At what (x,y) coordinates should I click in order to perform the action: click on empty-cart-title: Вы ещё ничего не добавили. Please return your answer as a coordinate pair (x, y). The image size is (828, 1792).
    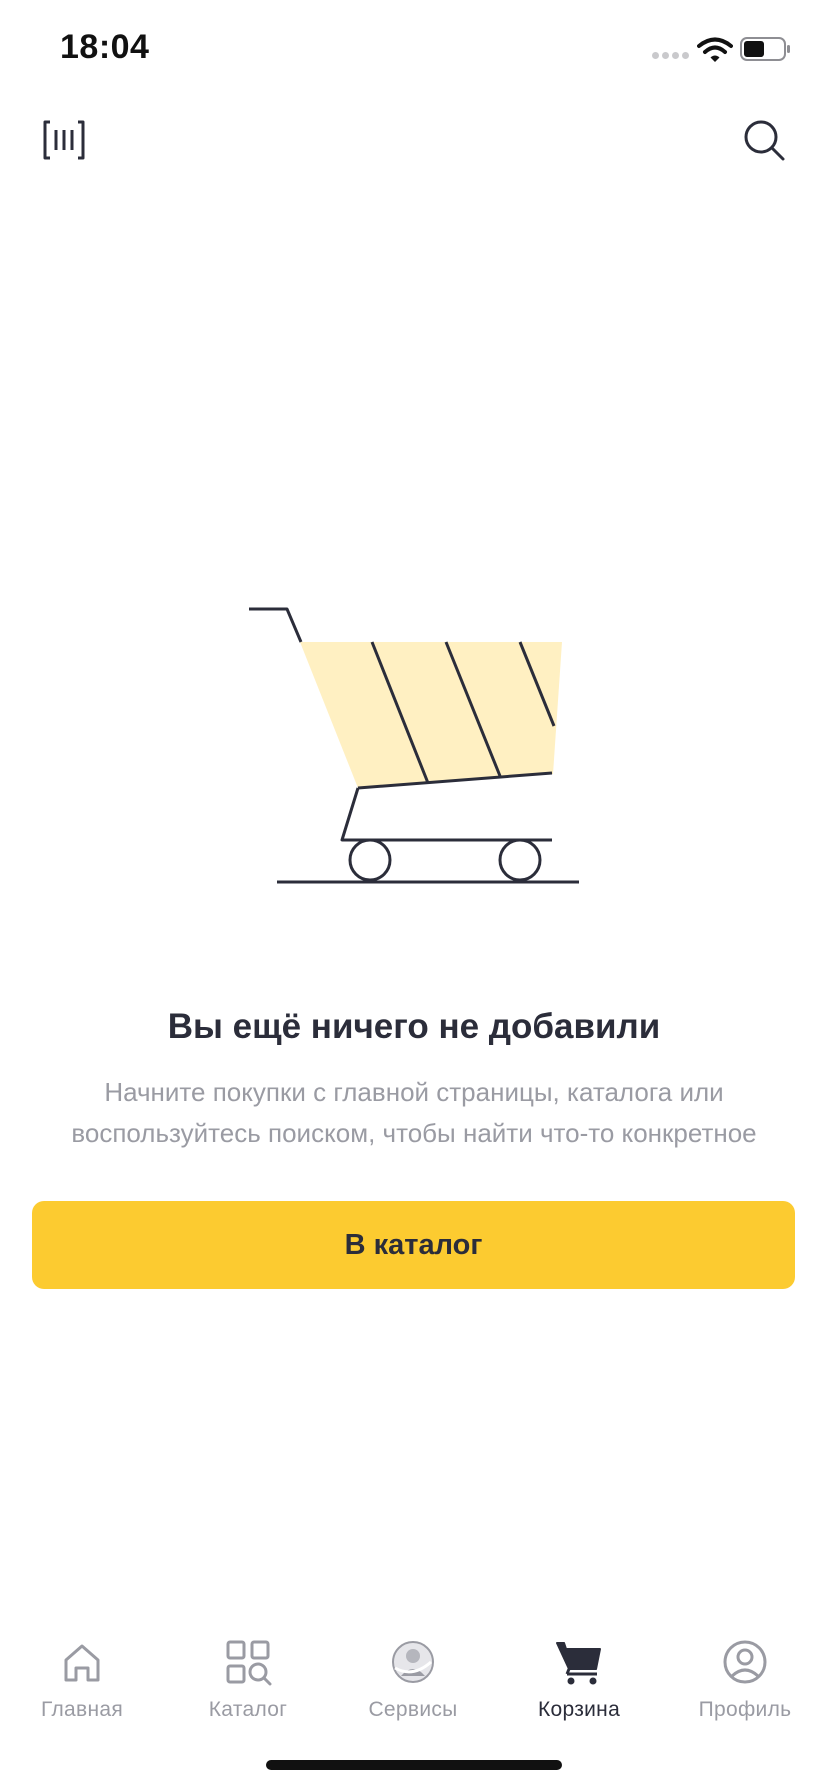
    Looking at the image, I should click on (414, 1026).